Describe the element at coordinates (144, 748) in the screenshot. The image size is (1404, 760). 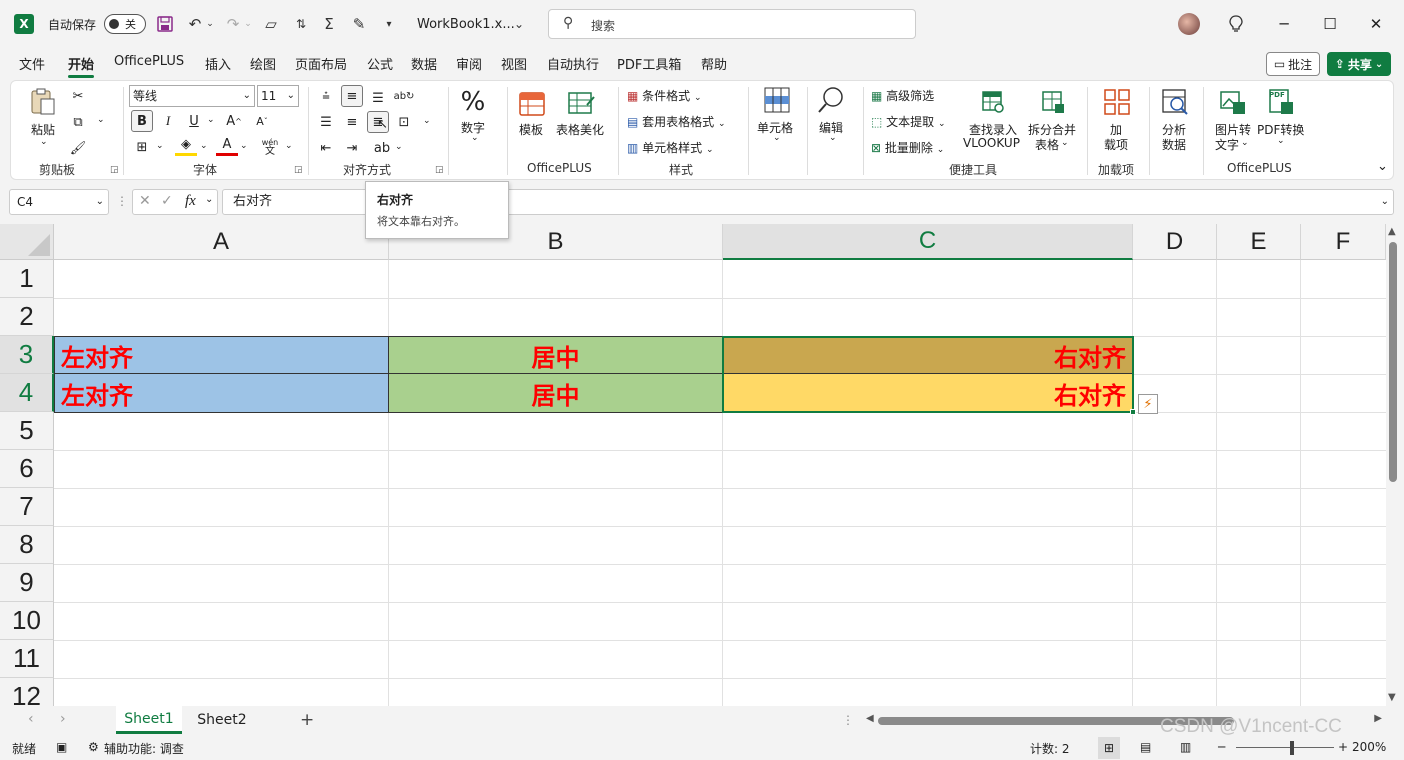
I see `accessibility-status: 辅助功能: 调查` at that location.